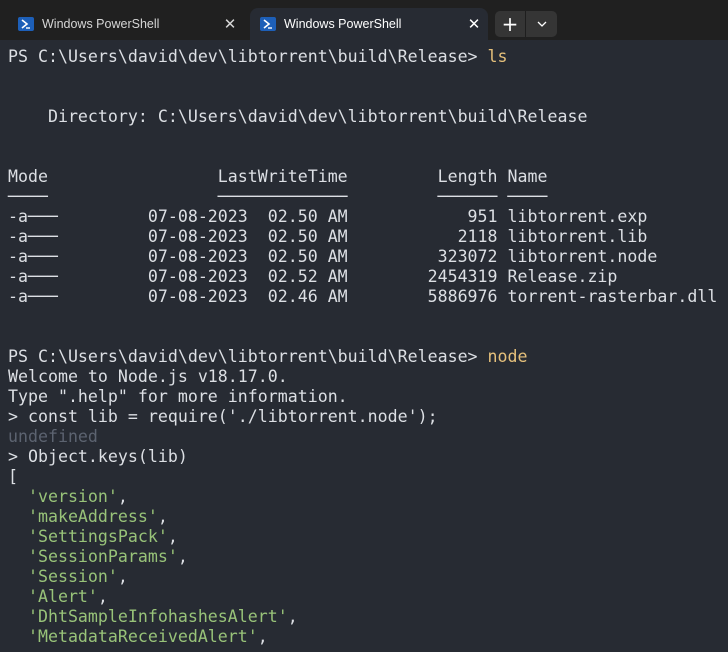 The height and width of the screenshot is (652, 728). I want to click on string-value: 'SessionParams', so click(102, 556).